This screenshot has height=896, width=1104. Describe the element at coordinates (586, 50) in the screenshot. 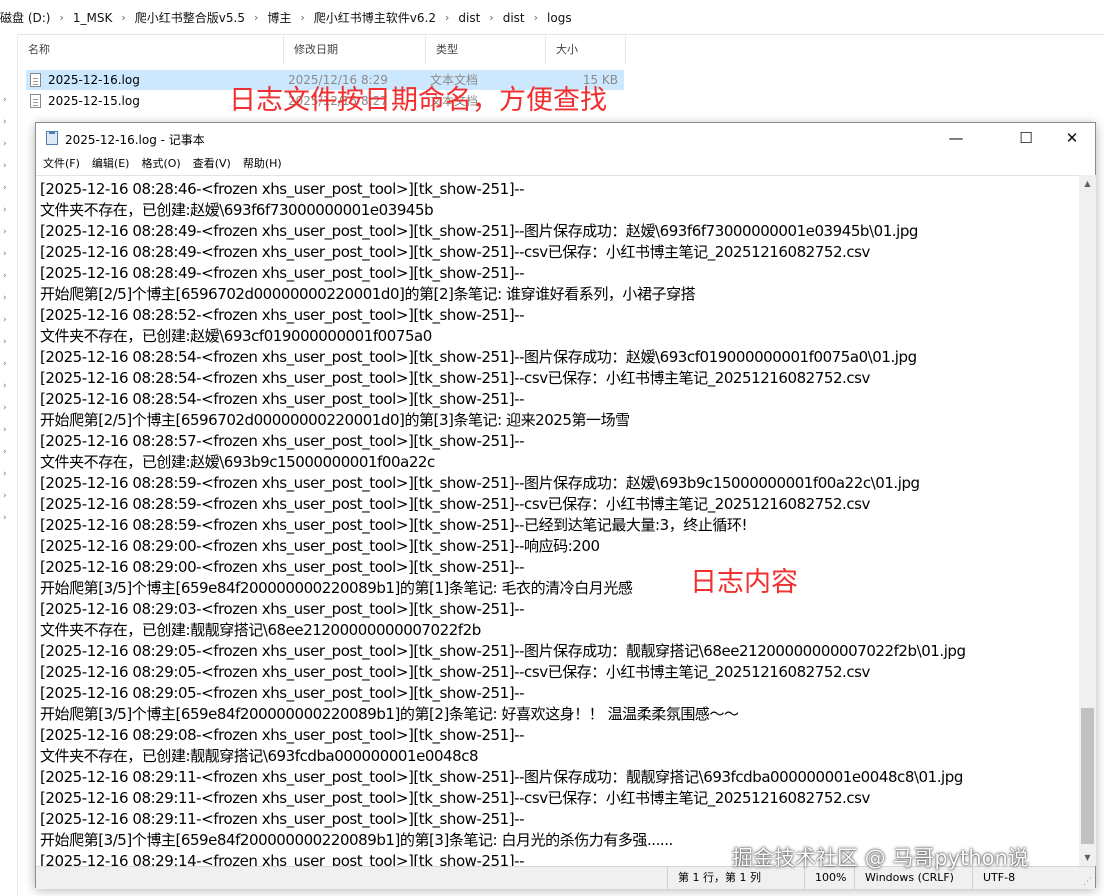

I see `column-header-size: 大小` at that location.